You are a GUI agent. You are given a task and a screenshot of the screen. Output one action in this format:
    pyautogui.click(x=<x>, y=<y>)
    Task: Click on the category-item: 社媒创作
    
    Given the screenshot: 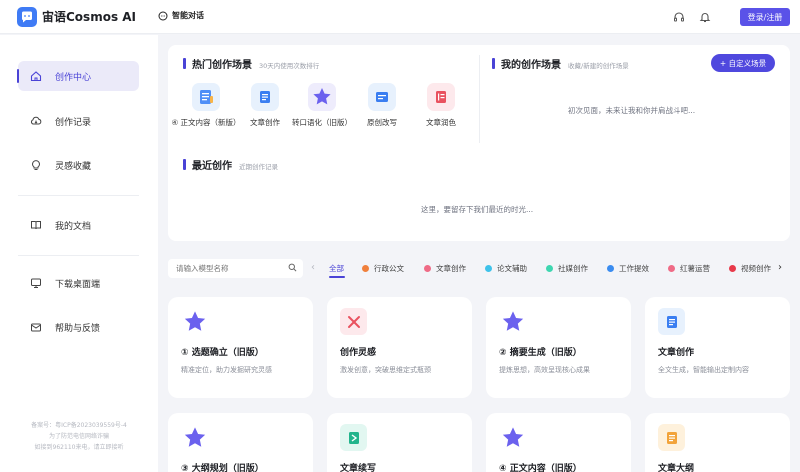 What is the action you would take?
    pyautogui.click(x=567, y=268)
    